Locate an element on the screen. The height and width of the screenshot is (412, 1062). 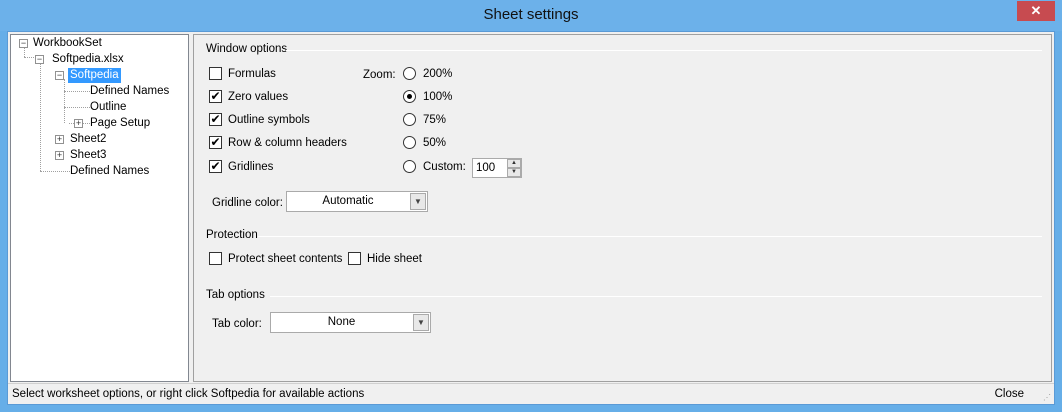
tree-item-workbookset: WorkbookSet is located at coordinates (67, 43).